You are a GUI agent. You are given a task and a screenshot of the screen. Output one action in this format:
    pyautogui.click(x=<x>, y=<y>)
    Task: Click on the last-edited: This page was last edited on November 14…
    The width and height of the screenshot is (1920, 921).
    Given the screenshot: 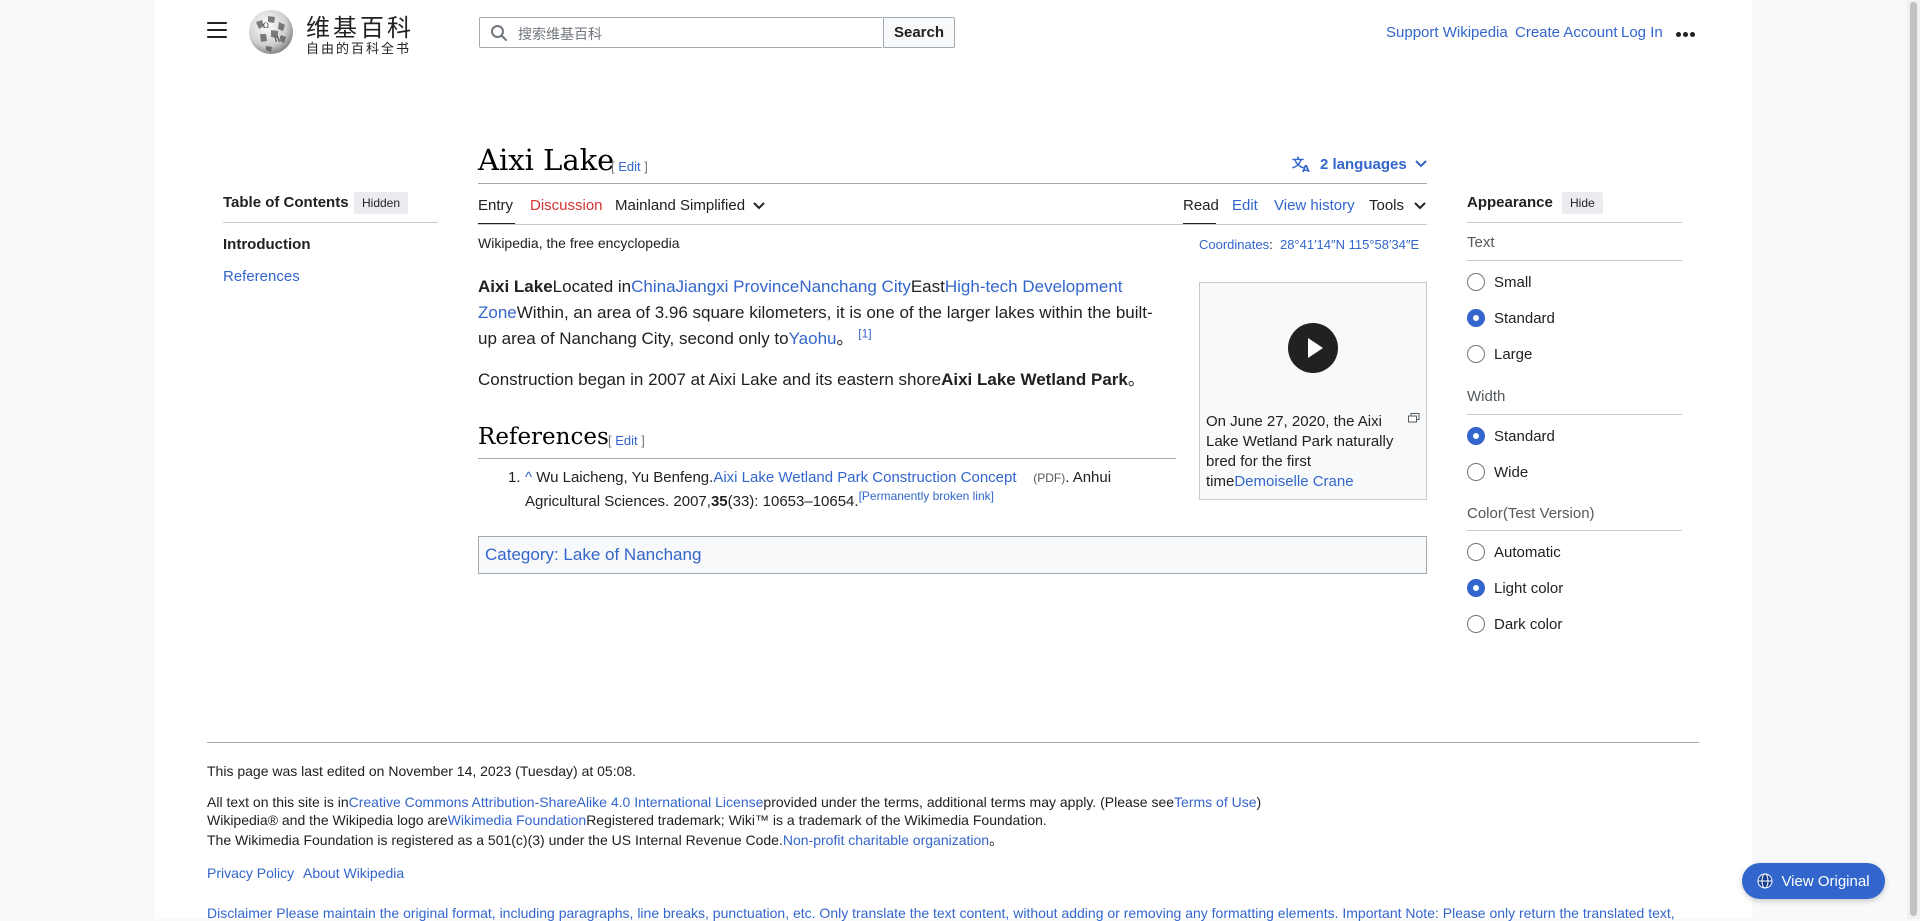 What is the action you would take?
    pyautogui.click(x=422, y=771)
    